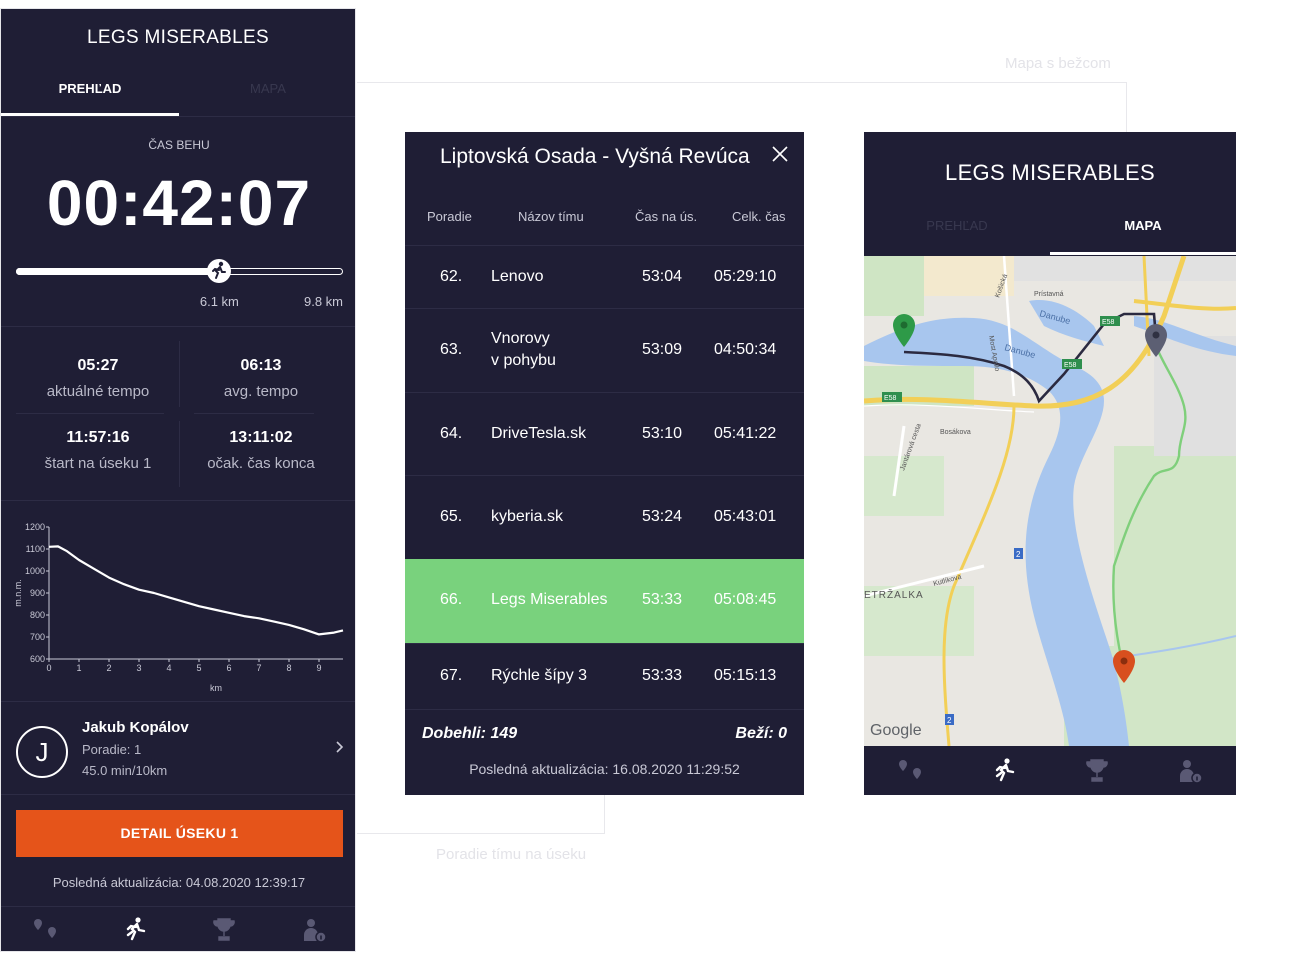 The height and width of the screenshot is (960, 1313). I want to click on x-tick-label: 5, so click(198, 668).